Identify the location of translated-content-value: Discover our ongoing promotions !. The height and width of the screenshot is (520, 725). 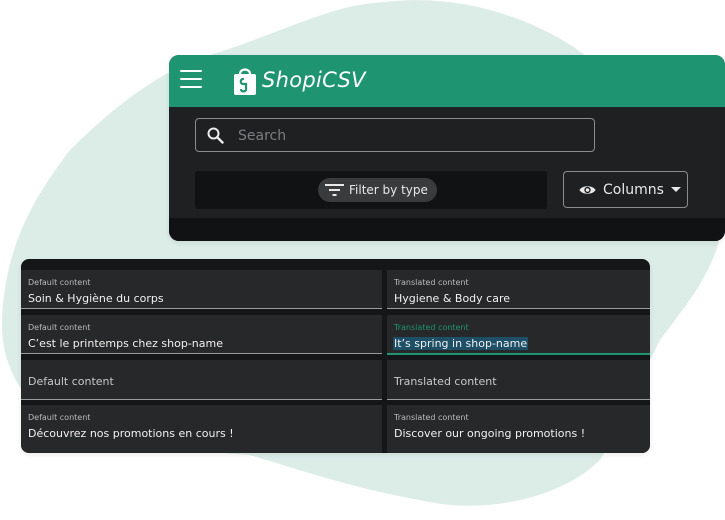
(490, 433).